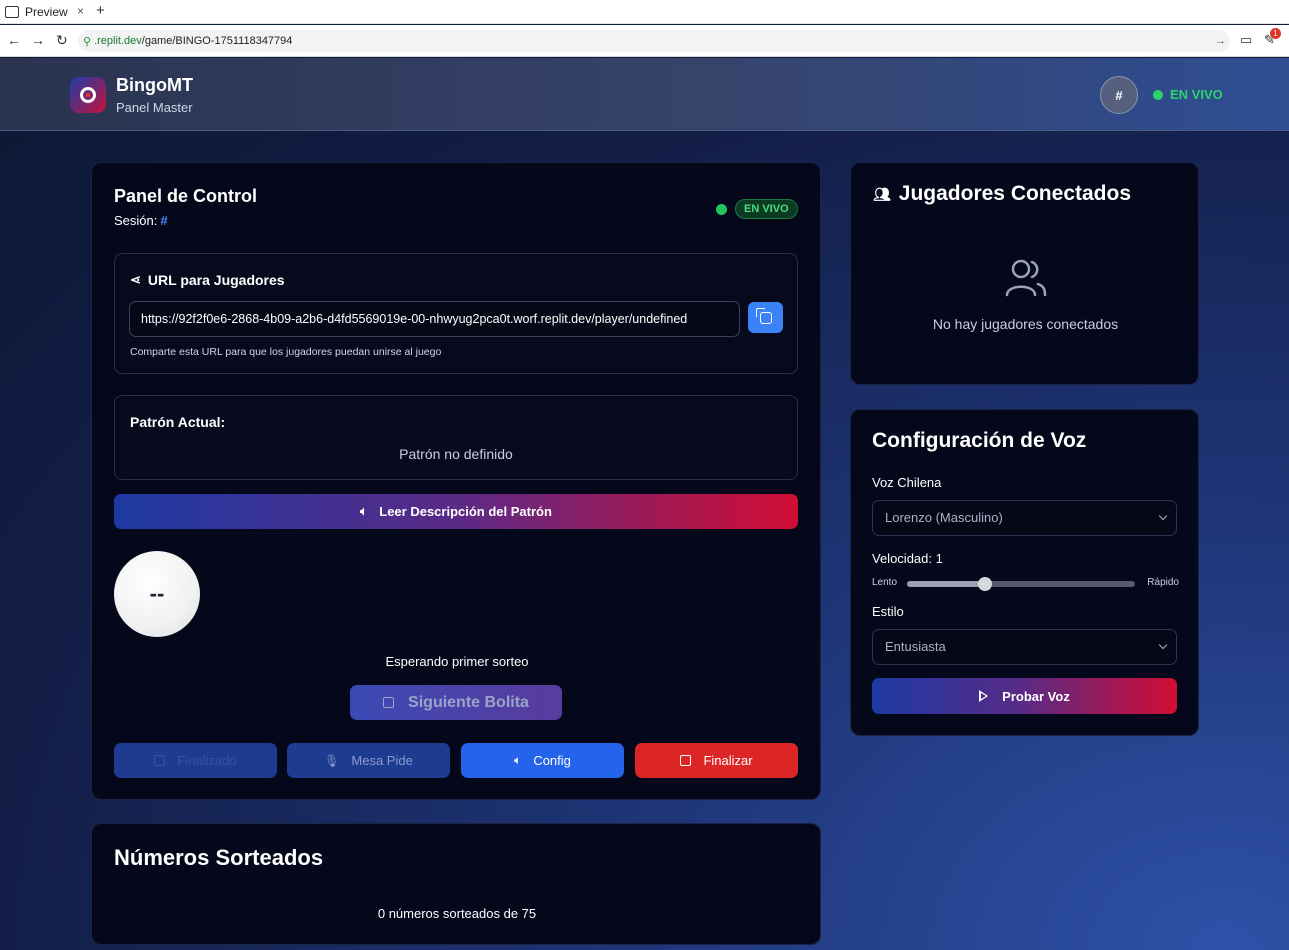 This screenshot has height=950, width=1289. What do you see at coordinates (88, 95) in the screenshot?
I see `dart-logo-icon` at bounding box center [88, 95].